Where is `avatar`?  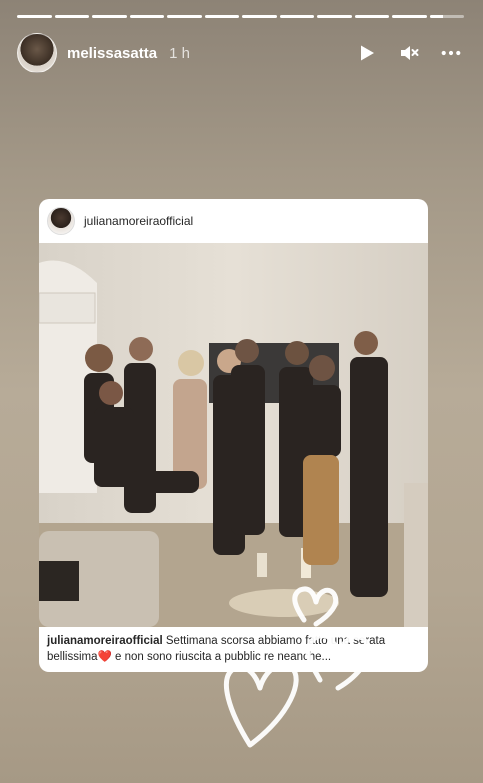
avatar is located at coordinates (37, 53).